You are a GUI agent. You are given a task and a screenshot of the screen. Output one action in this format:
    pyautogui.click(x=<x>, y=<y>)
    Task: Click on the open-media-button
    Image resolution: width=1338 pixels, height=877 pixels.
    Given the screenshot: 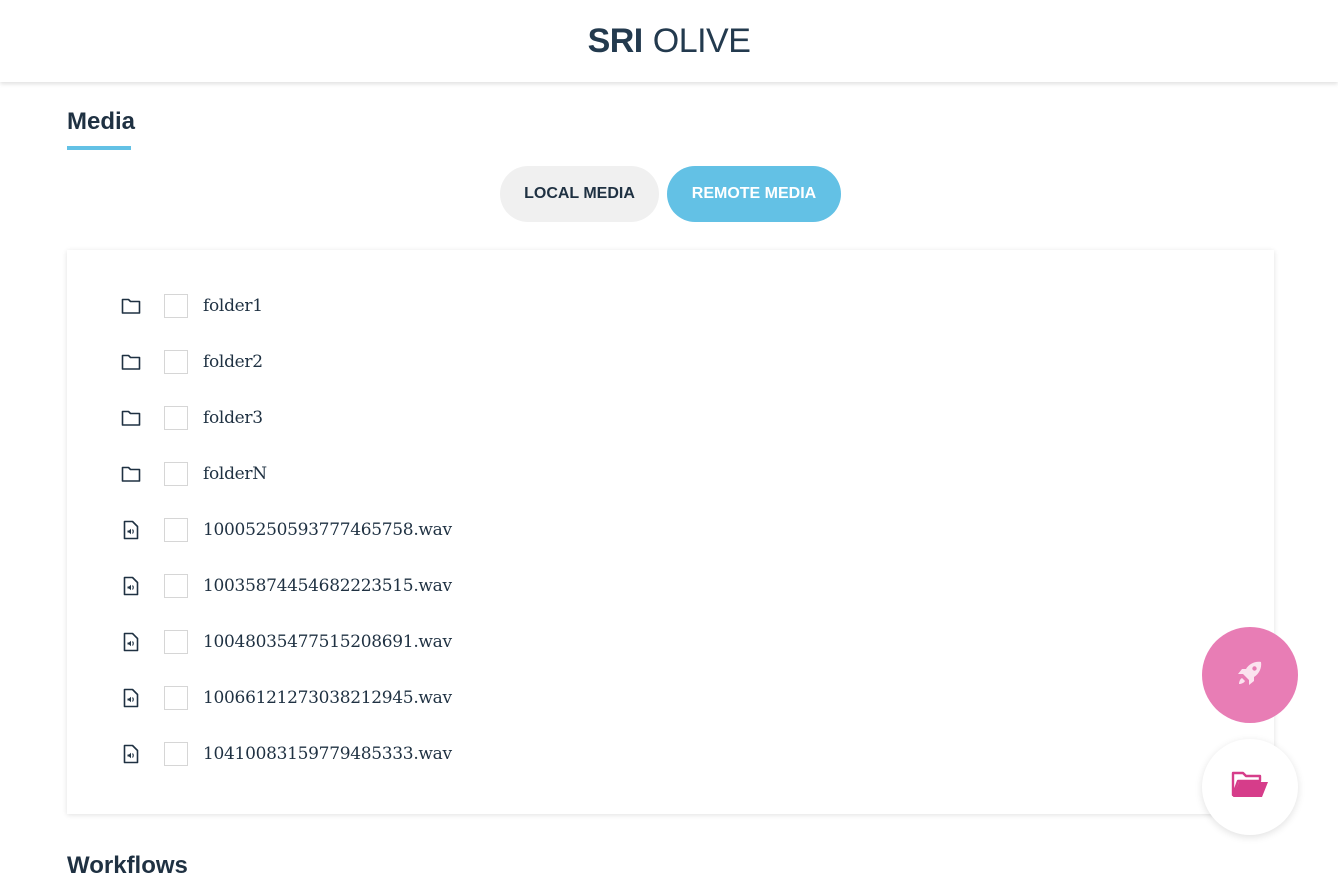 What is the action you would take?
    pyautogui.click(x=1250, y=787)
    